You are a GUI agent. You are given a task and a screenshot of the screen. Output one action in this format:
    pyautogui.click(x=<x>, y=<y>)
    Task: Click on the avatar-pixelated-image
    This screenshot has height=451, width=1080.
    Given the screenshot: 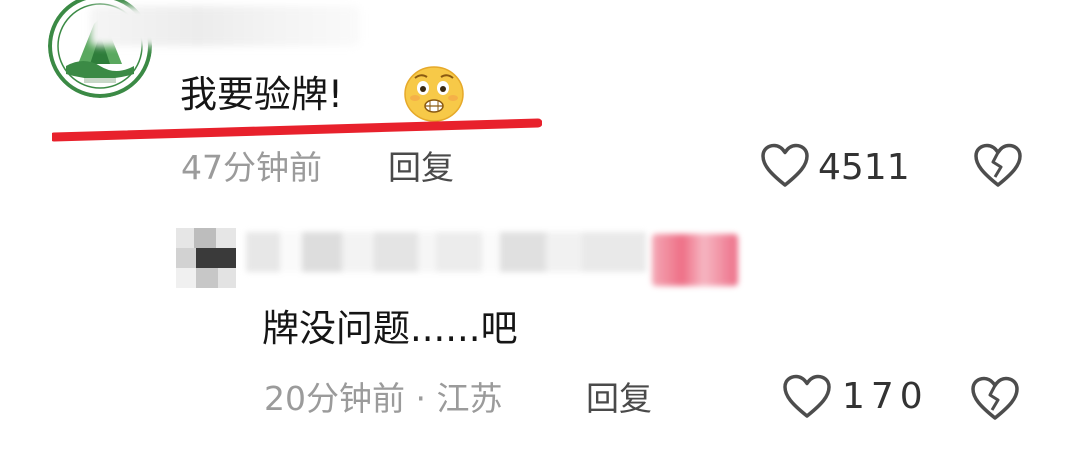 What is the action you would take?
    pyautogui.click(x=206, y=258)
    